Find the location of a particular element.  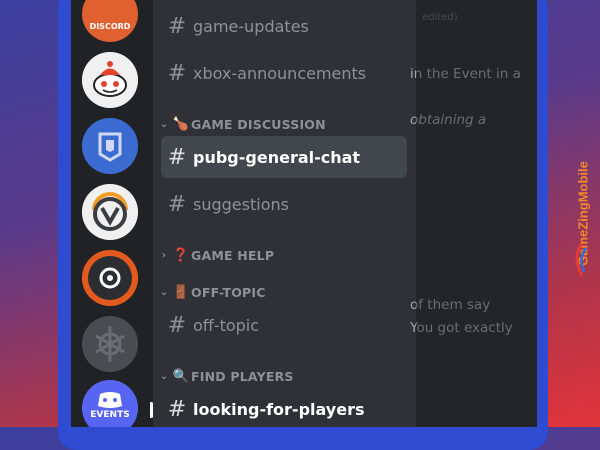

knot-icon is located at coordinates (110, 344).